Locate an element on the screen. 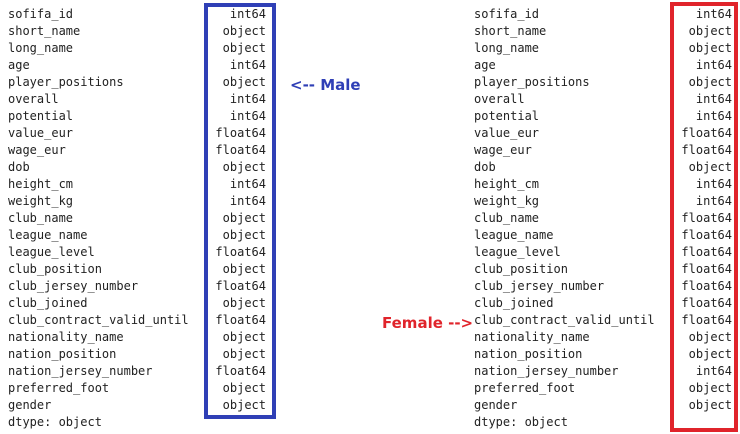 The width and height of the screenshot is (740, 434). male-dtype-highlight-box is located at coordinates (240, 211).